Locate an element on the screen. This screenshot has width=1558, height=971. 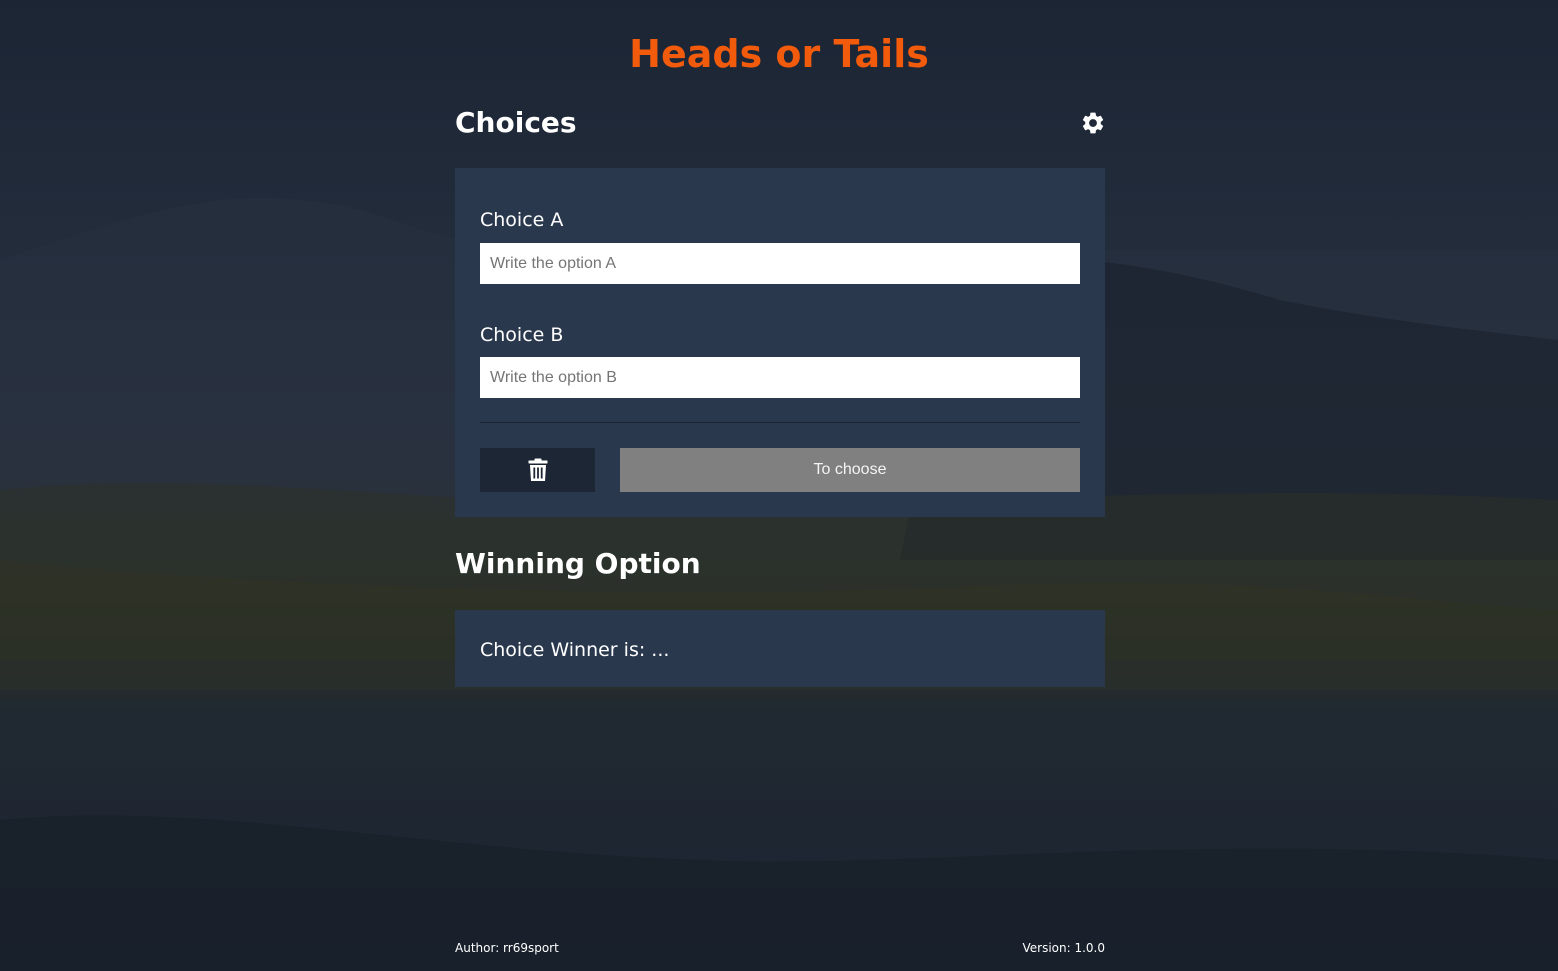
divider is located at coordinates (780, 422).